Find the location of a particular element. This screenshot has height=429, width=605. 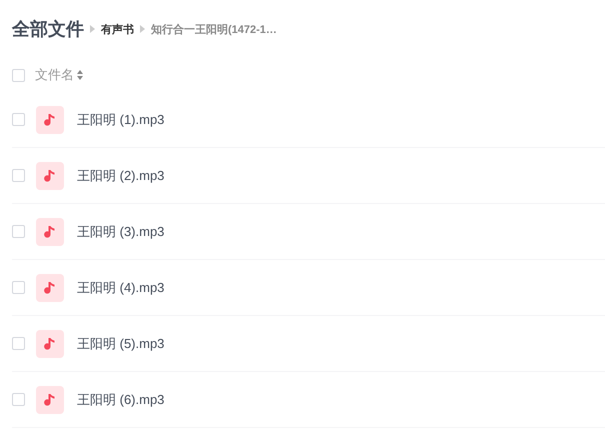

breadcrumb-link: 有声书 is located at coordinates (117, 29).